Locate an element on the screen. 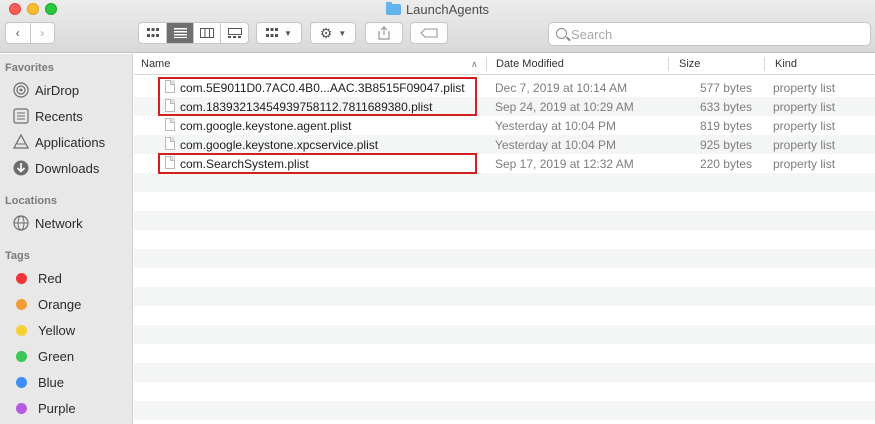 The width and height of the screenshot is (875, 424). tag-green-dot-icon is located at coordinates (21, 356).